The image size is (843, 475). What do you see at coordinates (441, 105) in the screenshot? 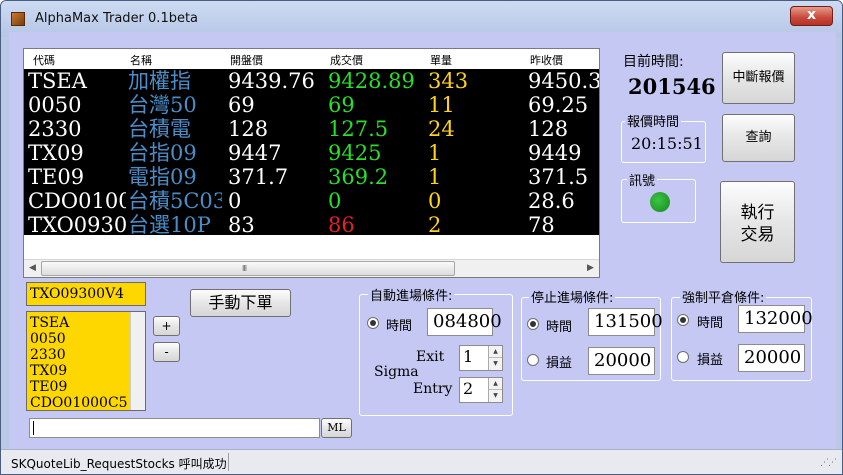
I see `cell-qty: 11` at bounding box center [441, 105].